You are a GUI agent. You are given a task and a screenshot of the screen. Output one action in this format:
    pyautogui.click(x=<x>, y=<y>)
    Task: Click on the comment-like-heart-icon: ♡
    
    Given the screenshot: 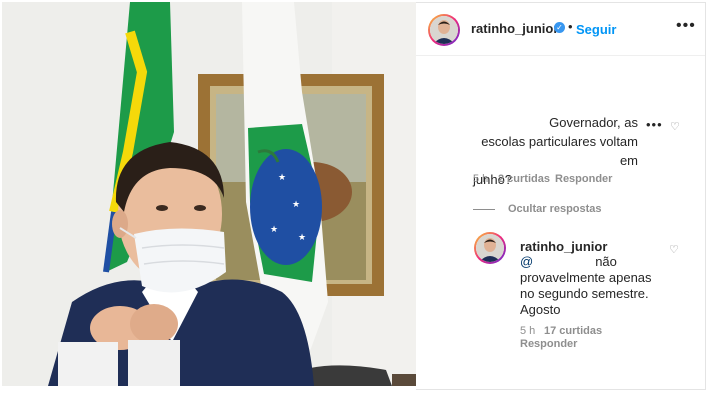 What is the action you would take?
    pyautogui.click(x=675, y=126)
    